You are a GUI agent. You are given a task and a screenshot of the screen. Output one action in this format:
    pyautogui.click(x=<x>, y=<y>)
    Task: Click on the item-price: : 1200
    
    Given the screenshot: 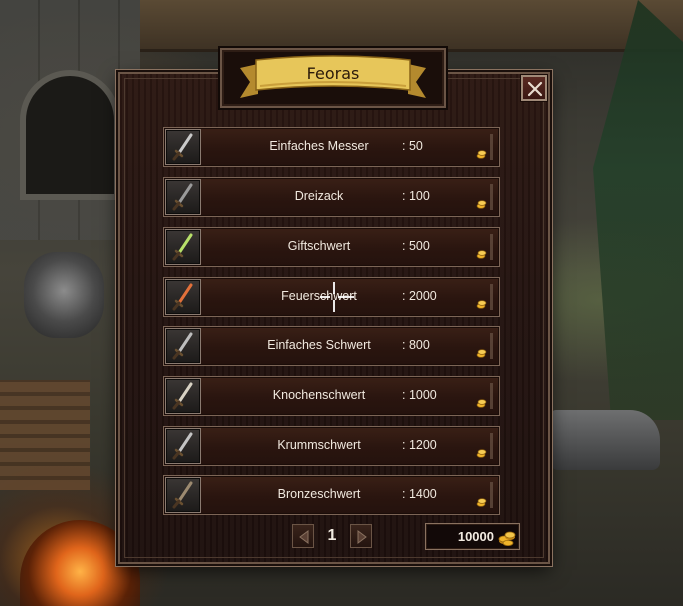 What is the action you would take?
    pyautogui.click(x=419, y=445)
    